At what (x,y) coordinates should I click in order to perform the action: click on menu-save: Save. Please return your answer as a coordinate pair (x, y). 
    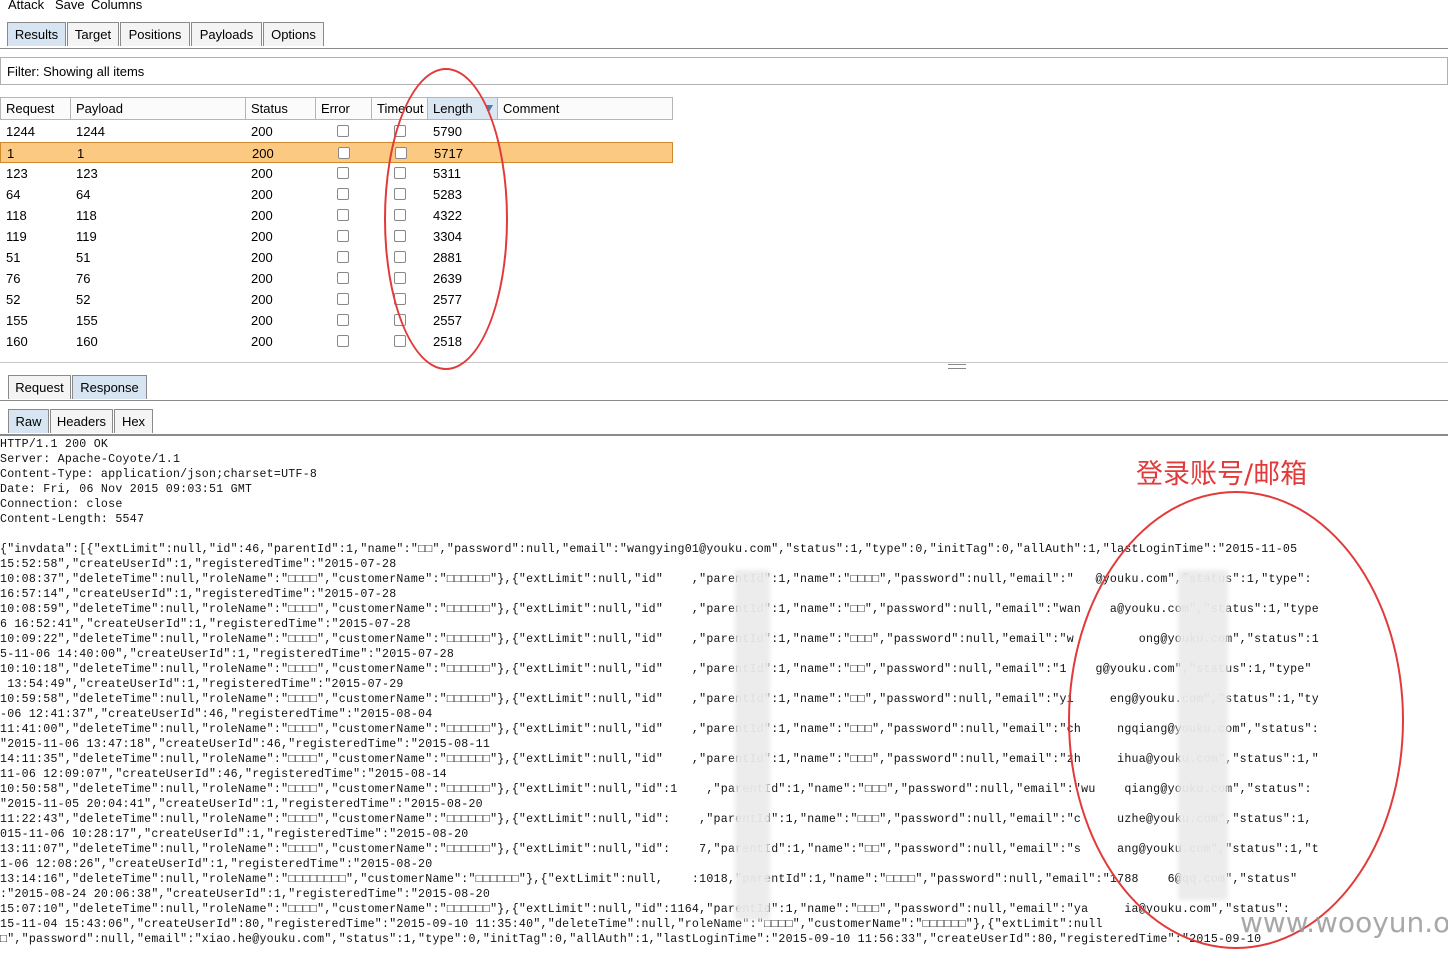
    Looking at the image, I should click on (70, 6).